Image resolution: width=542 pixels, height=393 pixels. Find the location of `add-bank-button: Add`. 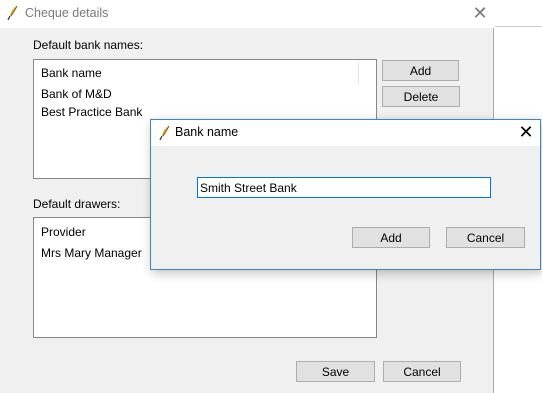

add-bank-button: Add is located at coordinates (420, 70).